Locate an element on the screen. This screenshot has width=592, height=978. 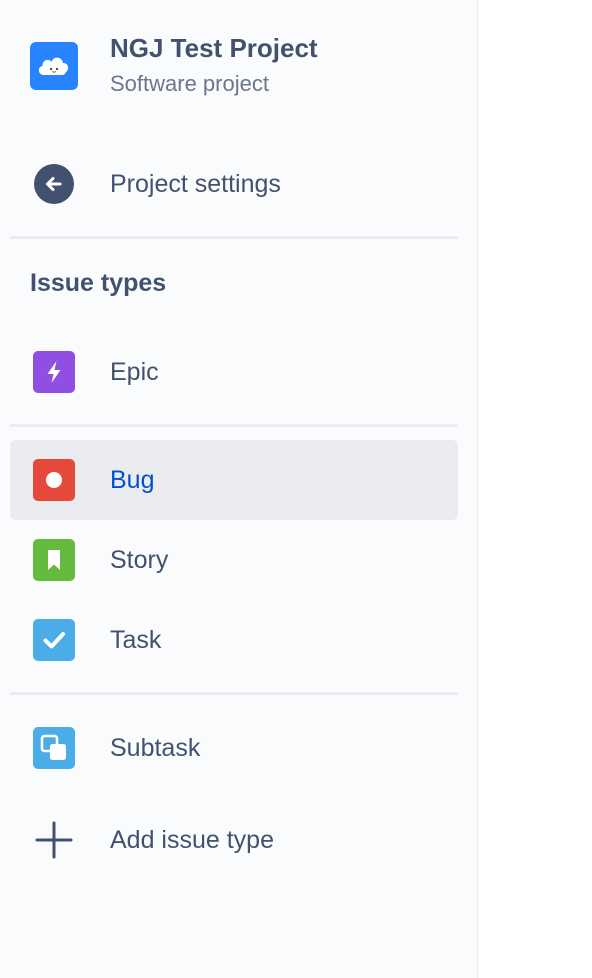
issue-type-story: Story is located at coordinates (234, 560).